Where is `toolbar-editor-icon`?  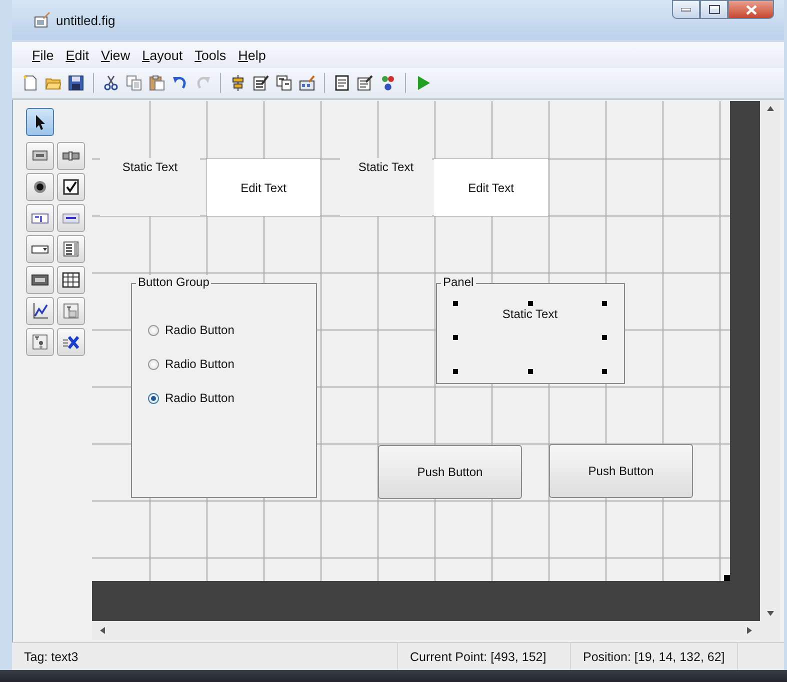
toolbar-editor-icon is located at coordinates (307, 83).